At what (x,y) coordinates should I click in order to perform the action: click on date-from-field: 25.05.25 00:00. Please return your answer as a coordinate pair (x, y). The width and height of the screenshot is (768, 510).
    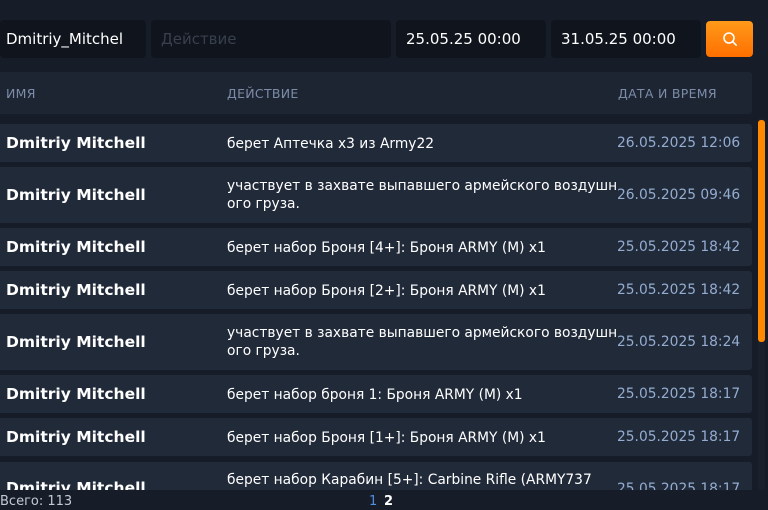
    Looking at the image, I should click on (471, 39).